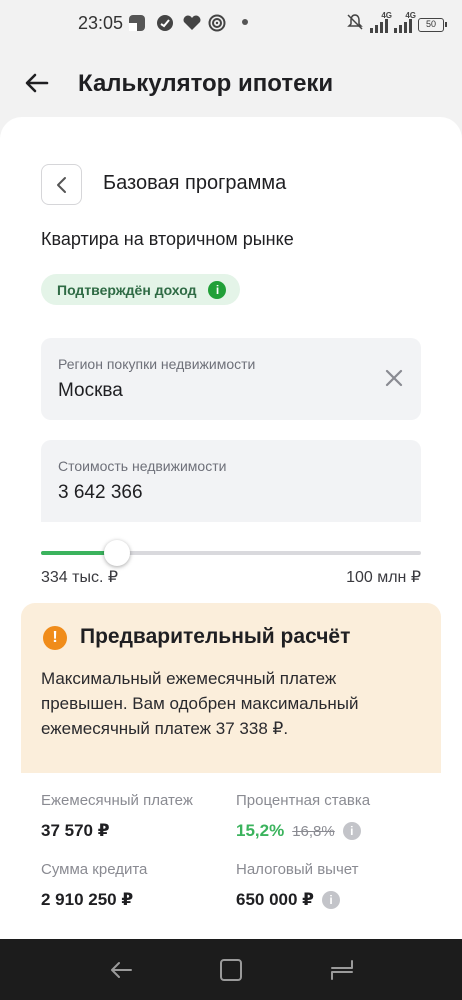 This screenshot has width=462, height=1000. I want to click on cost-max-label: 100 млн ₽, so click(383, 577).